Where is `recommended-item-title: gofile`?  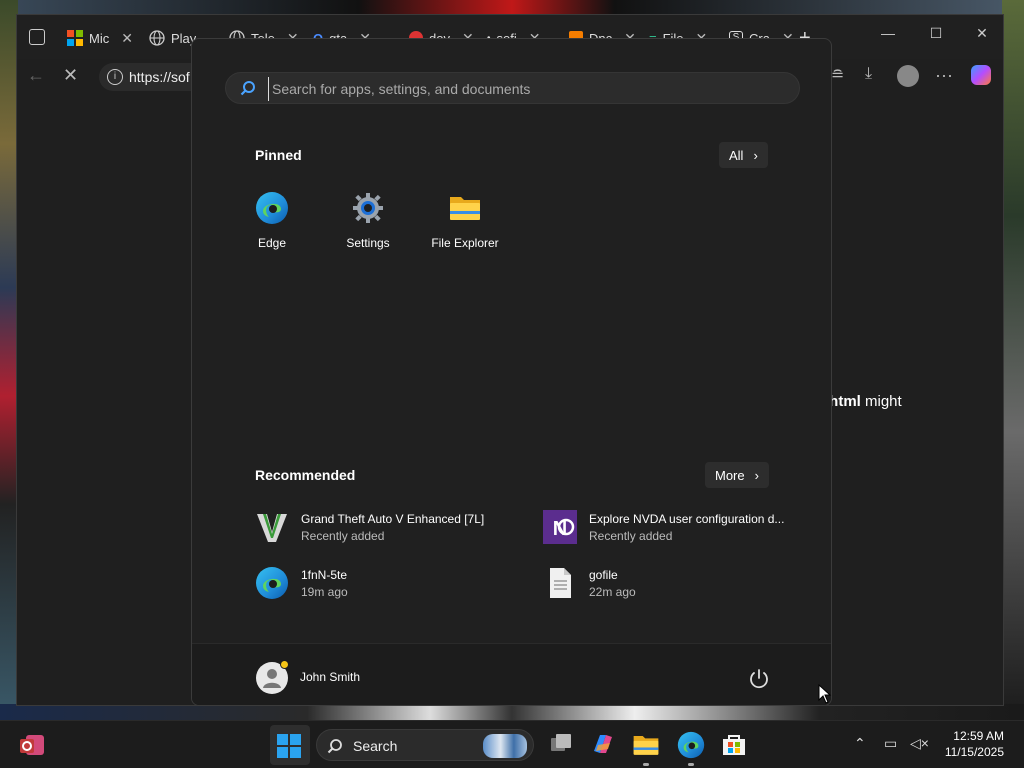 recommended-item-title: gofile is located at coordinates (603, 574).